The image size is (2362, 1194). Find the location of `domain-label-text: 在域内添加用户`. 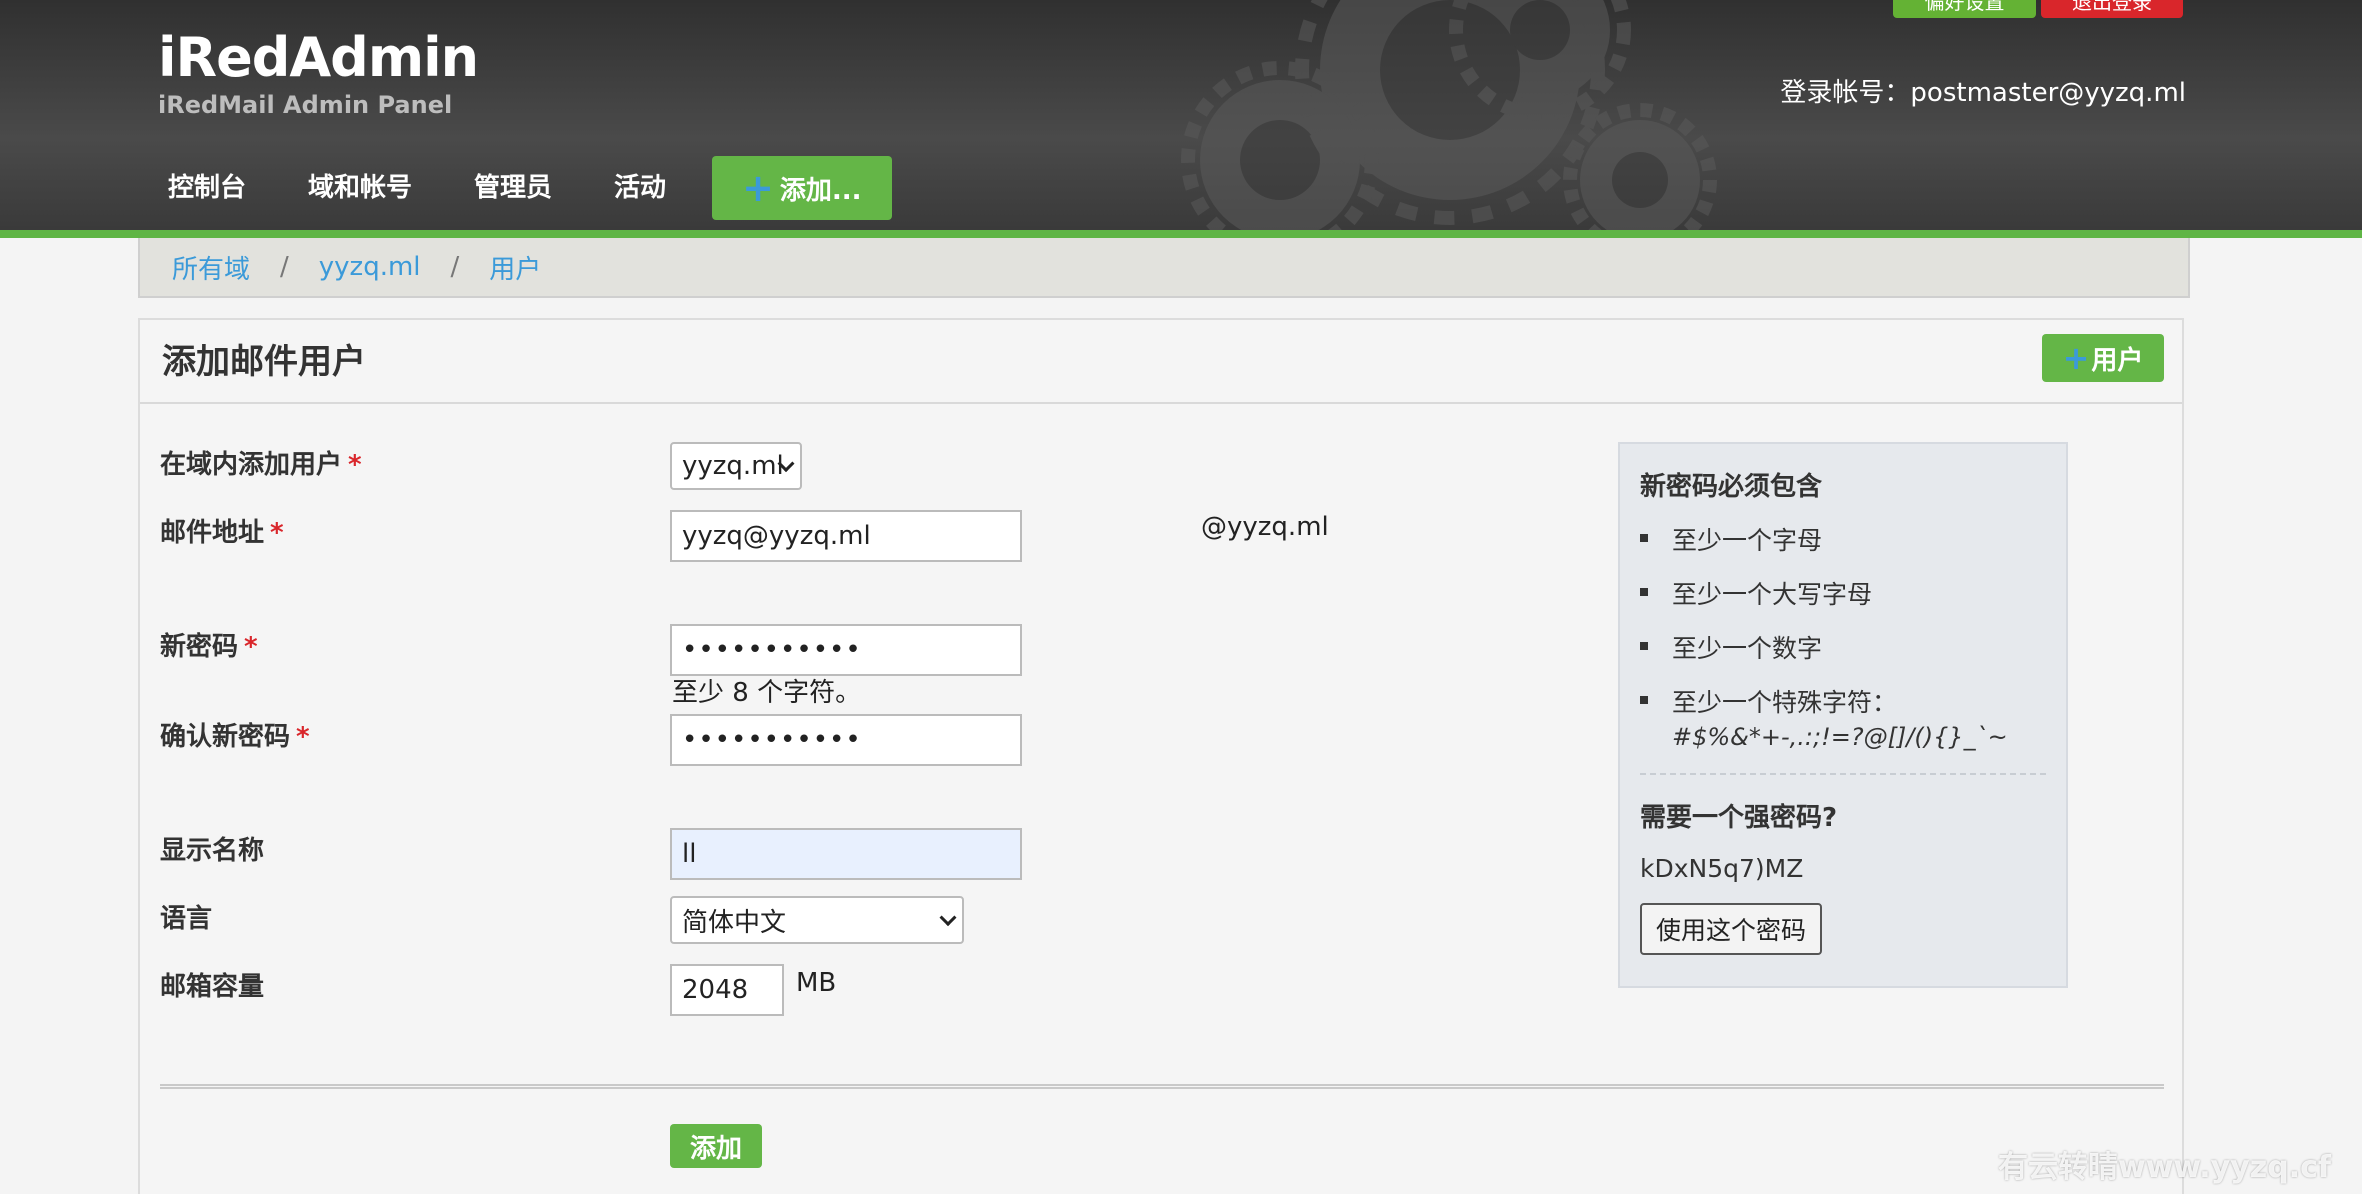

domain-label-text: 在域内添加用户 is located at coordinates (251, 465).